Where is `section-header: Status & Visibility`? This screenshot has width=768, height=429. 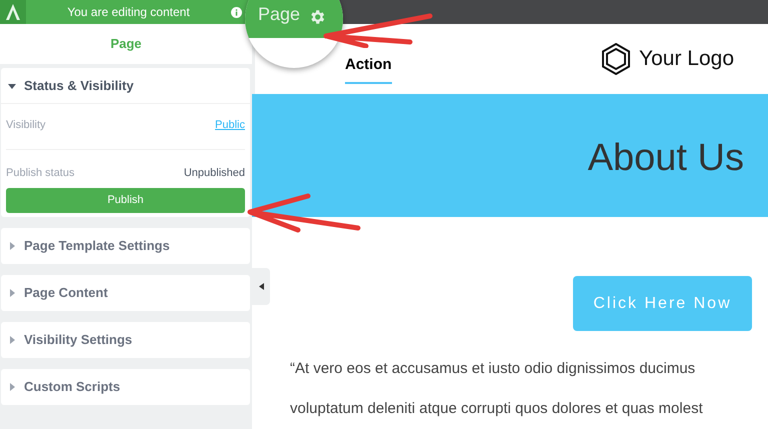
section-header: Status & Visibility is located at coordinates (125, 86).